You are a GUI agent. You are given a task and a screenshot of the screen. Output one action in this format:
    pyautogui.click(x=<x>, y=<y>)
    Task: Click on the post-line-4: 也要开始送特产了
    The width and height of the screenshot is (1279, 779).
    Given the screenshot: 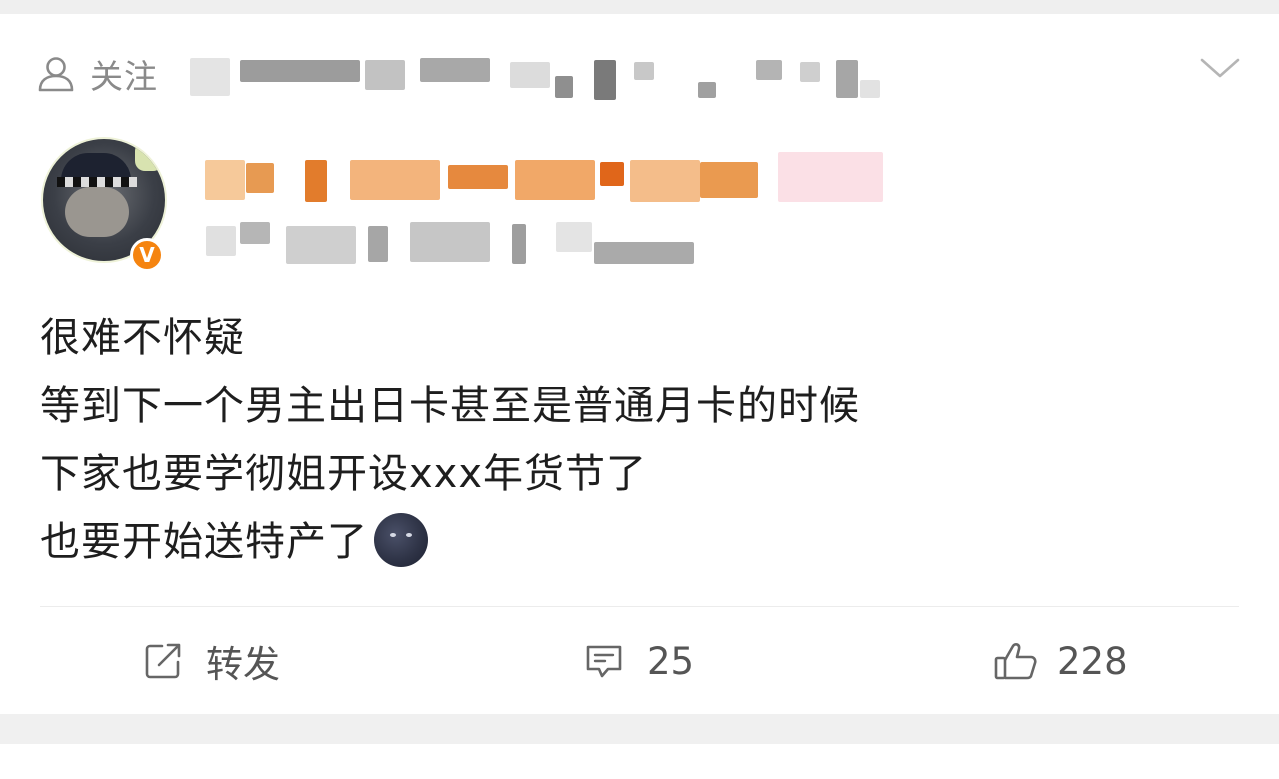 What is the action you would take?
    pyautogui.click(x=450, y=542)
    